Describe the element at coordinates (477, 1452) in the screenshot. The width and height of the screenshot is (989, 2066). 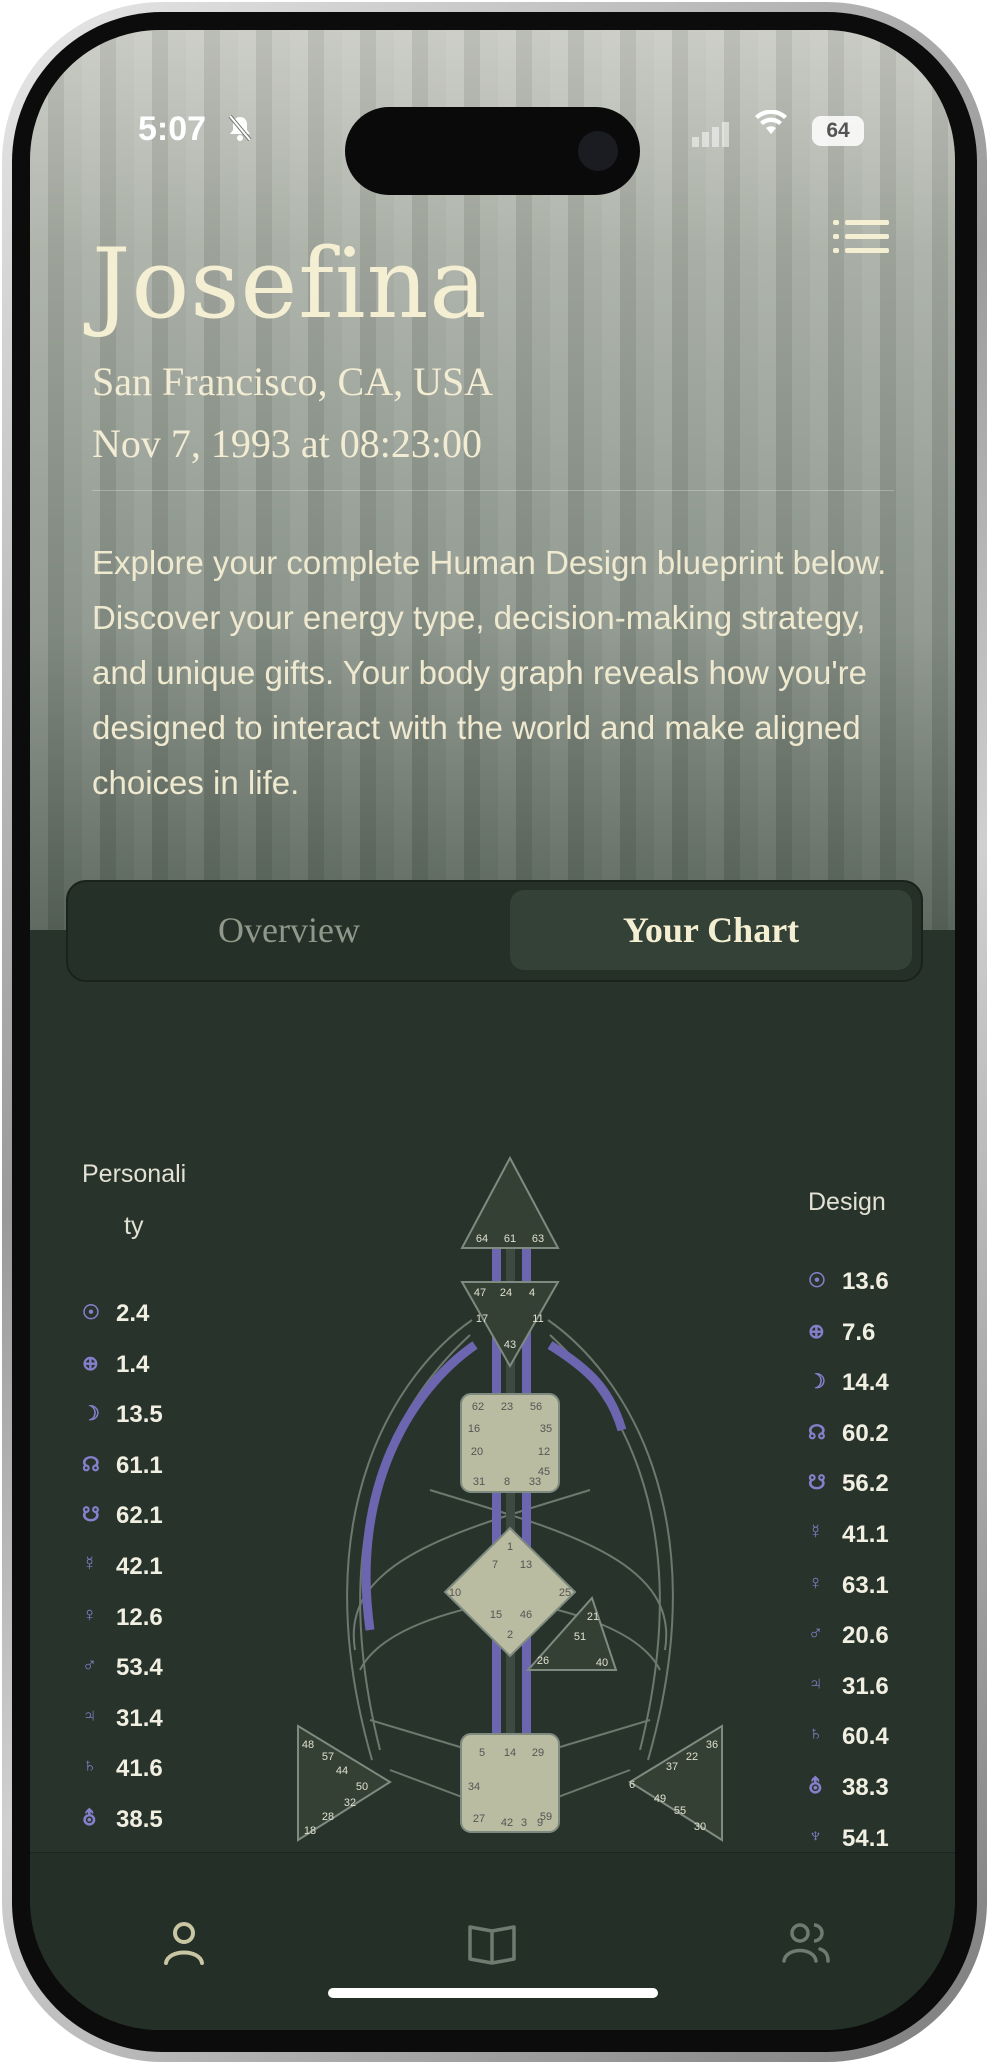
I see `gate-label: 20` at that location.